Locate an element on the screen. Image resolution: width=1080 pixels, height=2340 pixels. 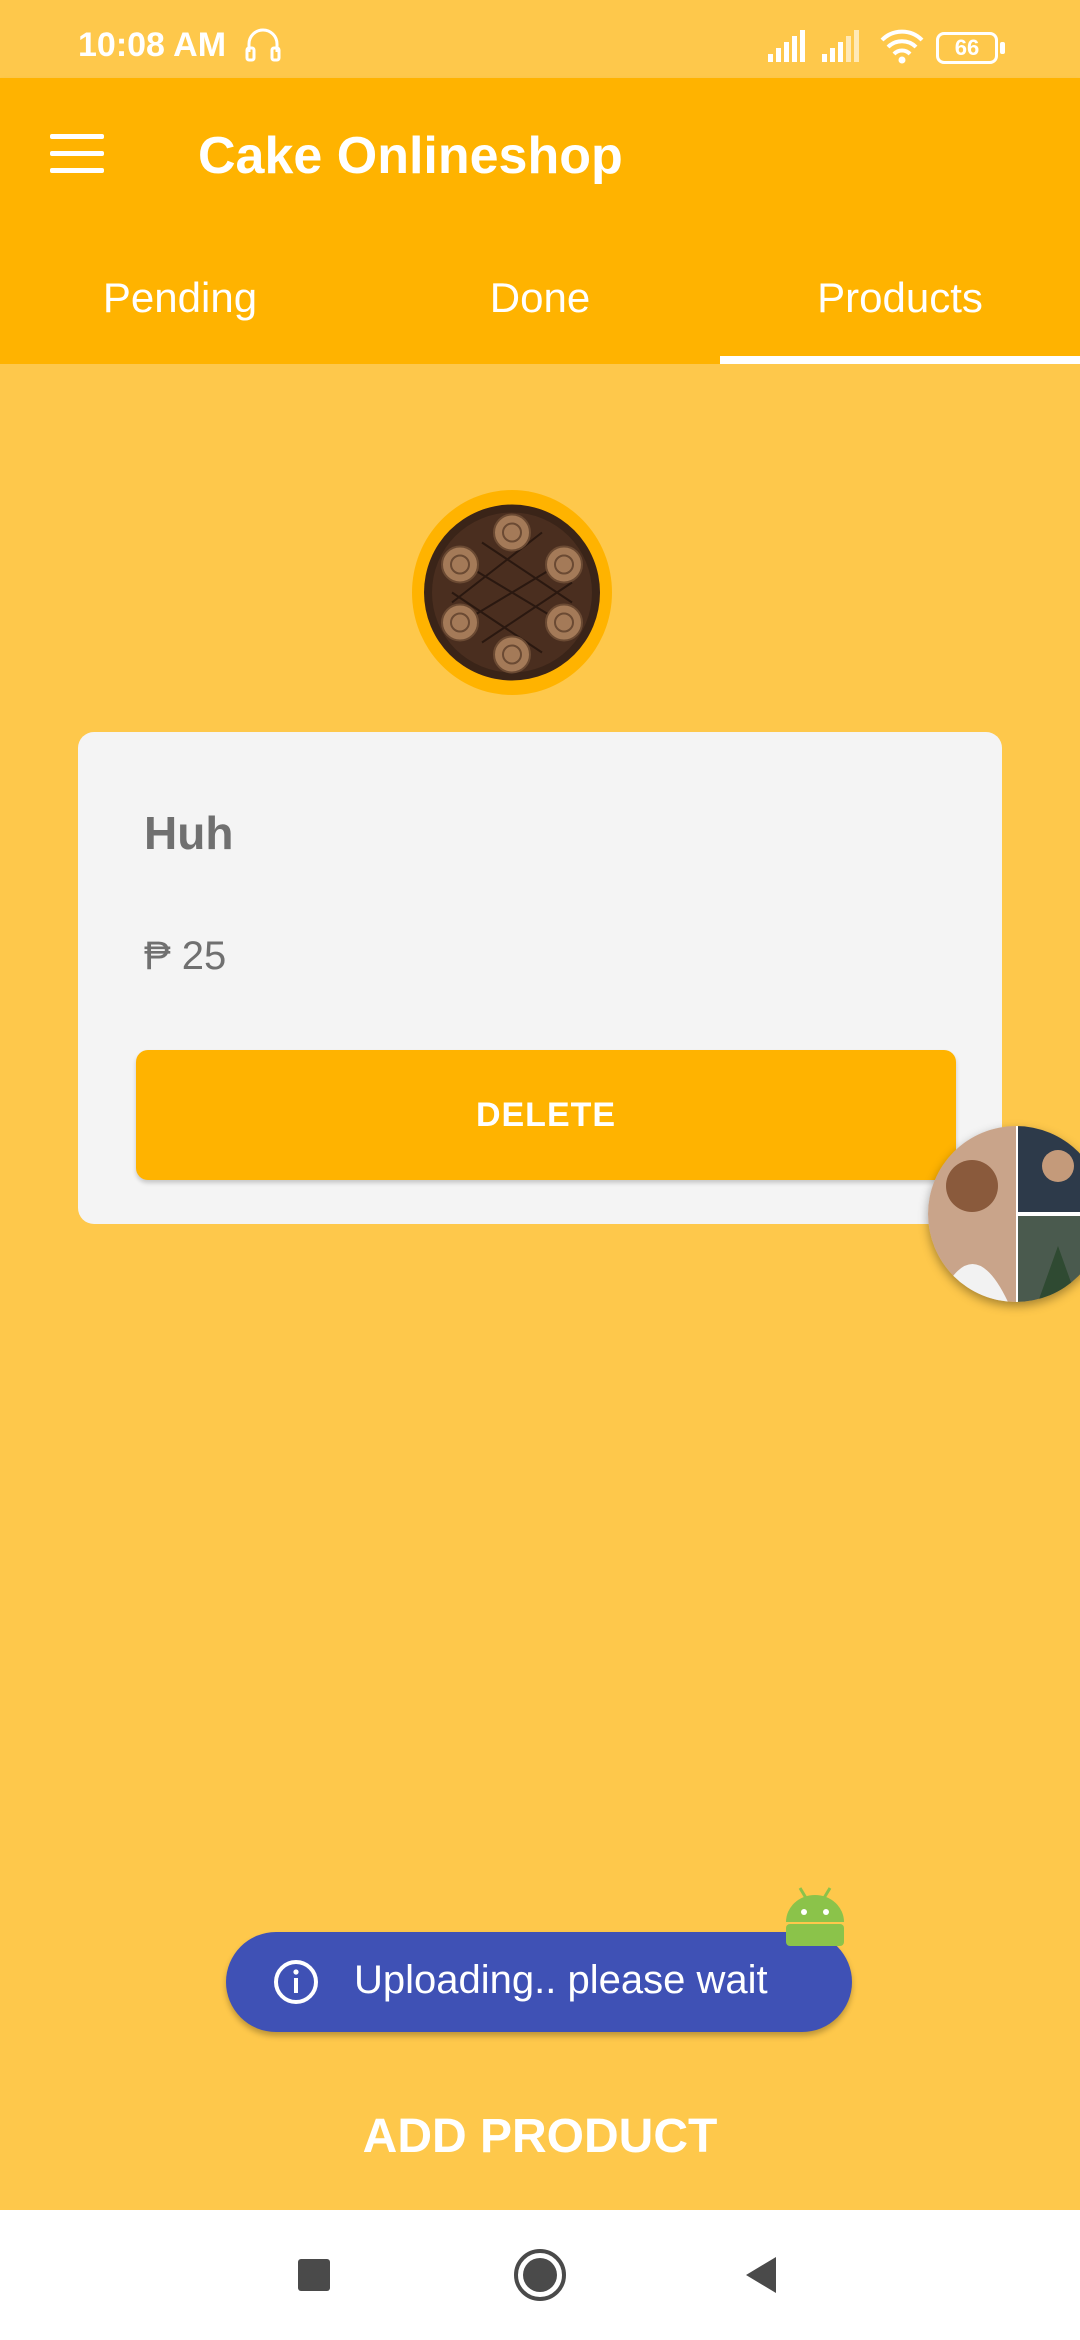
add-product-button: ADD PRODUCT is located at coordinates (540, 2136).